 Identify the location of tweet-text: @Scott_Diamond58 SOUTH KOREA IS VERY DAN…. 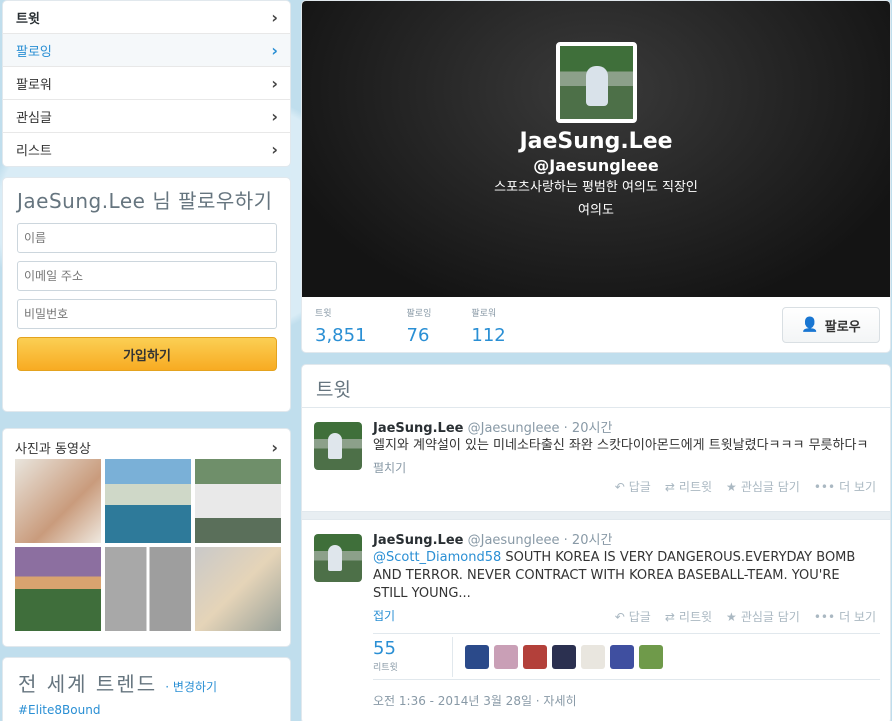
(625, 576).